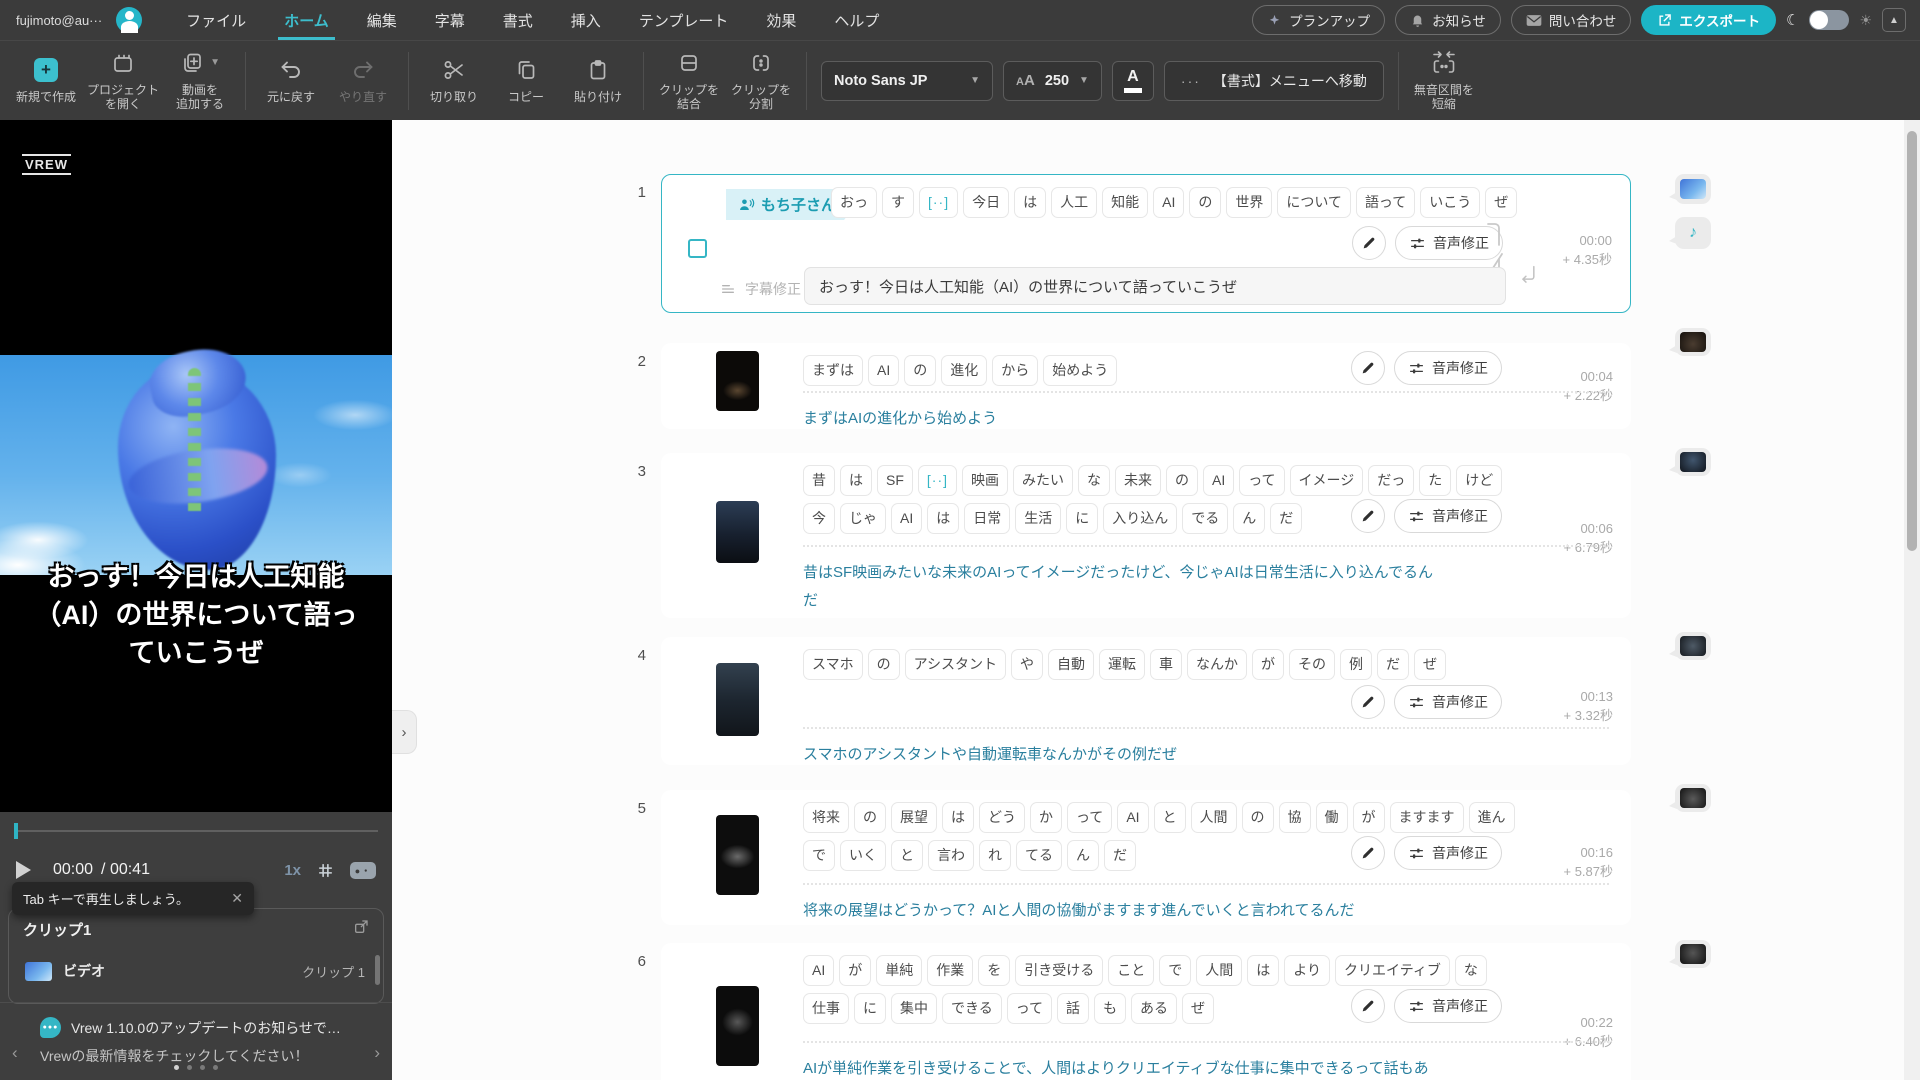 The image size is (1920, 1080). What do you see at coordinates (1294, 817) in the screenshot?
I see `word-token: 協` at bounding box center [1294, 817].